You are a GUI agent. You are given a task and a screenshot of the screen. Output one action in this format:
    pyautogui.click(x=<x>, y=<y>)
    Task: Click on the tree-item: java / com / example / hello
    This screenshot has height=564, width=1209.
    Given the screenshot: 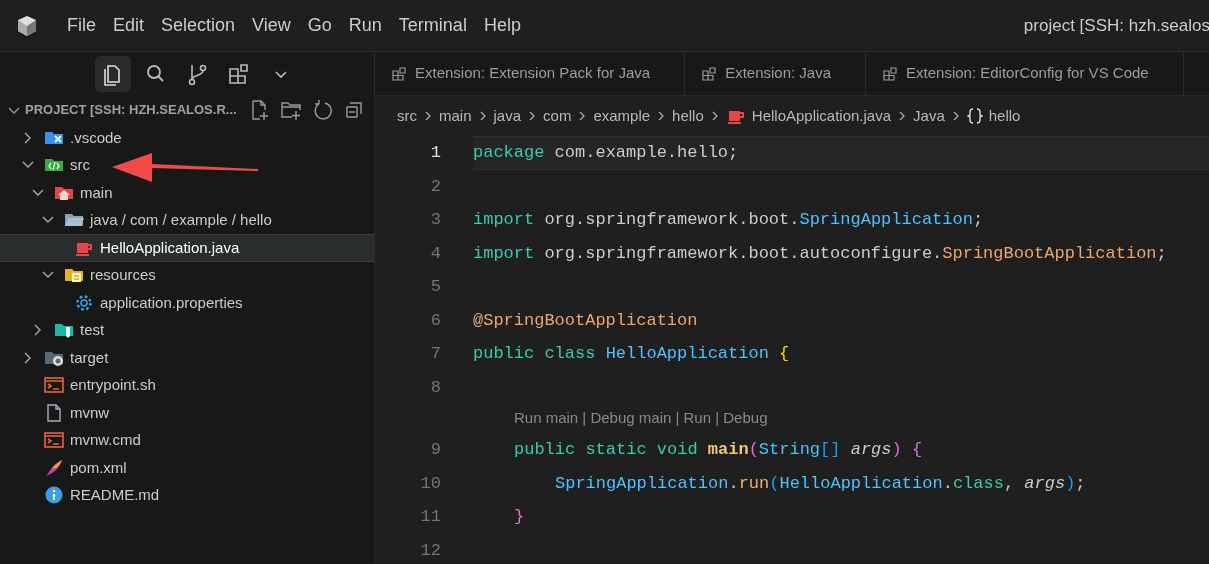 What is the action you would take?
    pyautogui.click(x=187, y=220)
    